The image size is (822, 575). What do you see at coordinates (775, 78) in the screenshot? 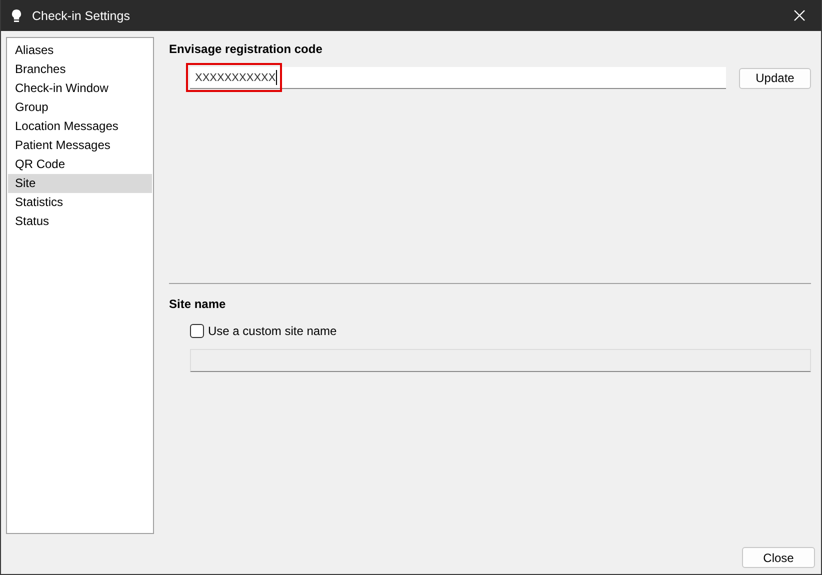
I see `update-button: Update` at bounding box center [775, 78].